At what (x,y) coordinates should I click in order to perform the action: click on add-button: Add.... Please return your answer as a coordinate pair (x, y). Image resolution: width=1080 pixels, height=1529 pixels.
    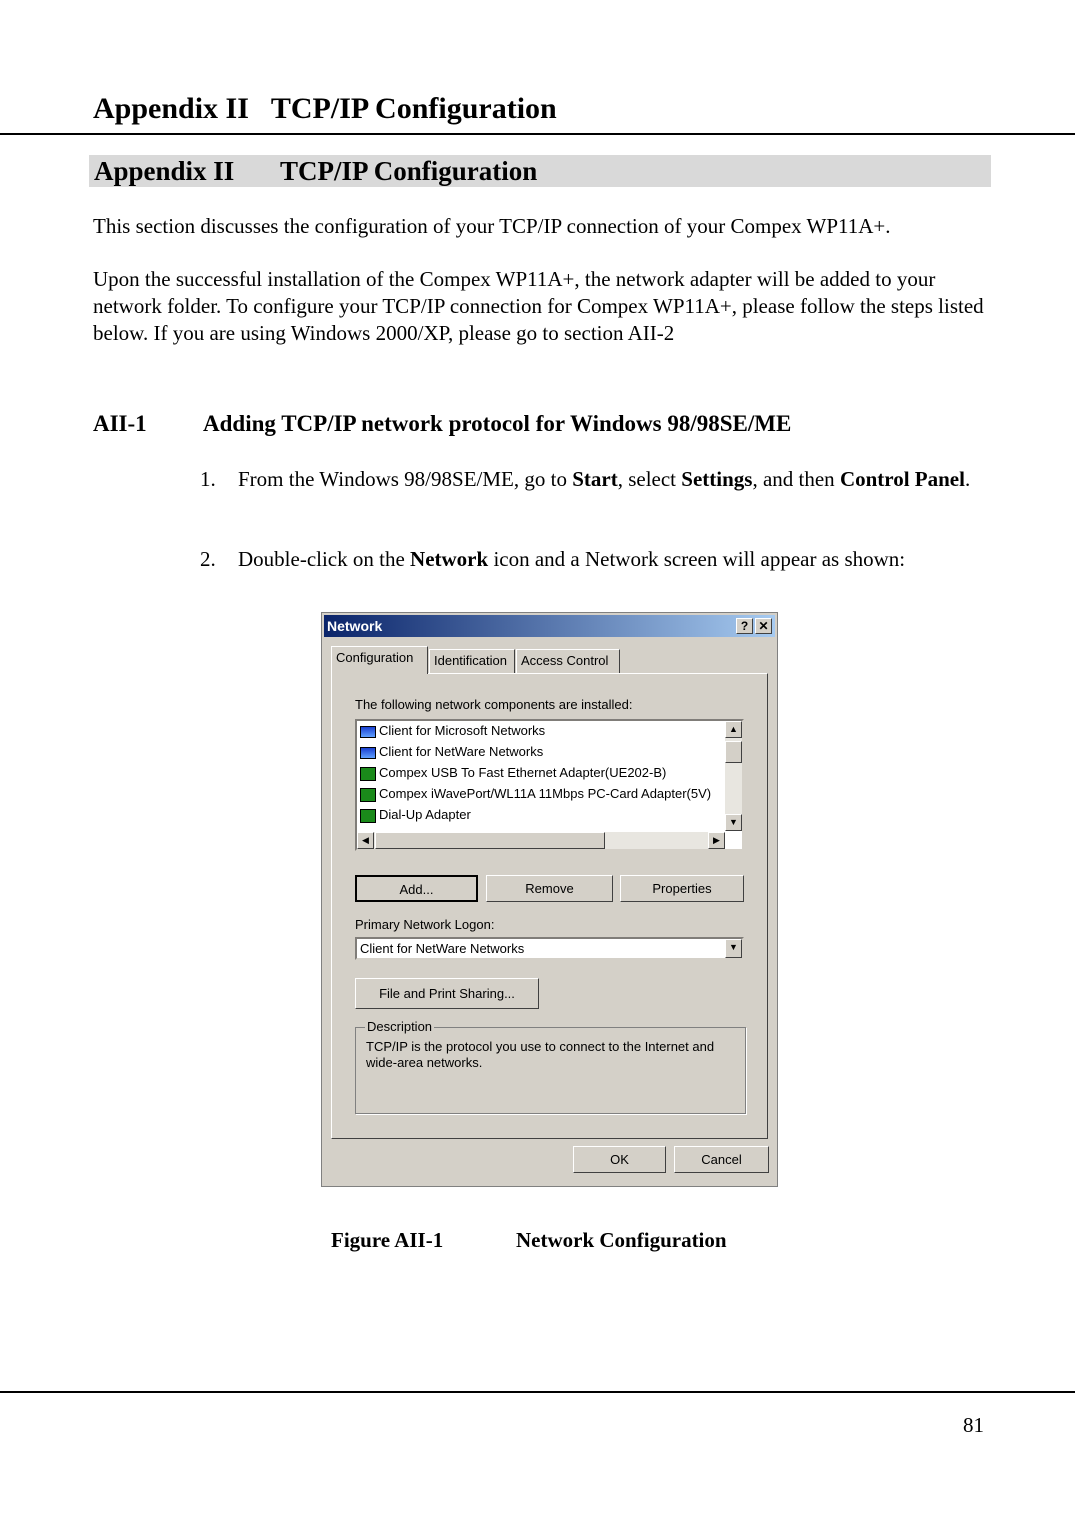
    Looking at the image, I should click on (416, 888).